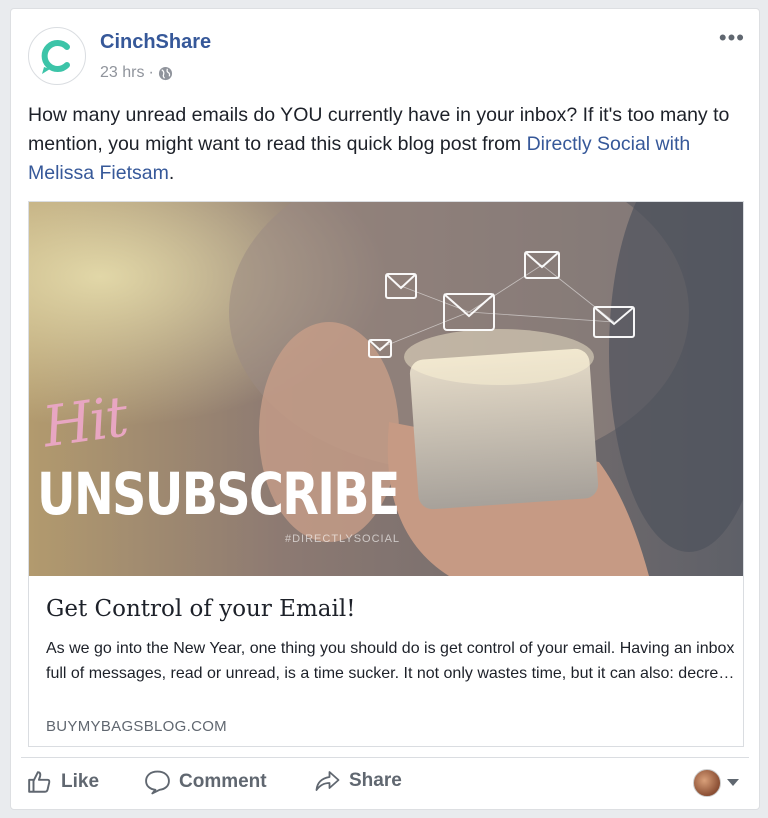  I want to click on action-divider, so click(385, 757).